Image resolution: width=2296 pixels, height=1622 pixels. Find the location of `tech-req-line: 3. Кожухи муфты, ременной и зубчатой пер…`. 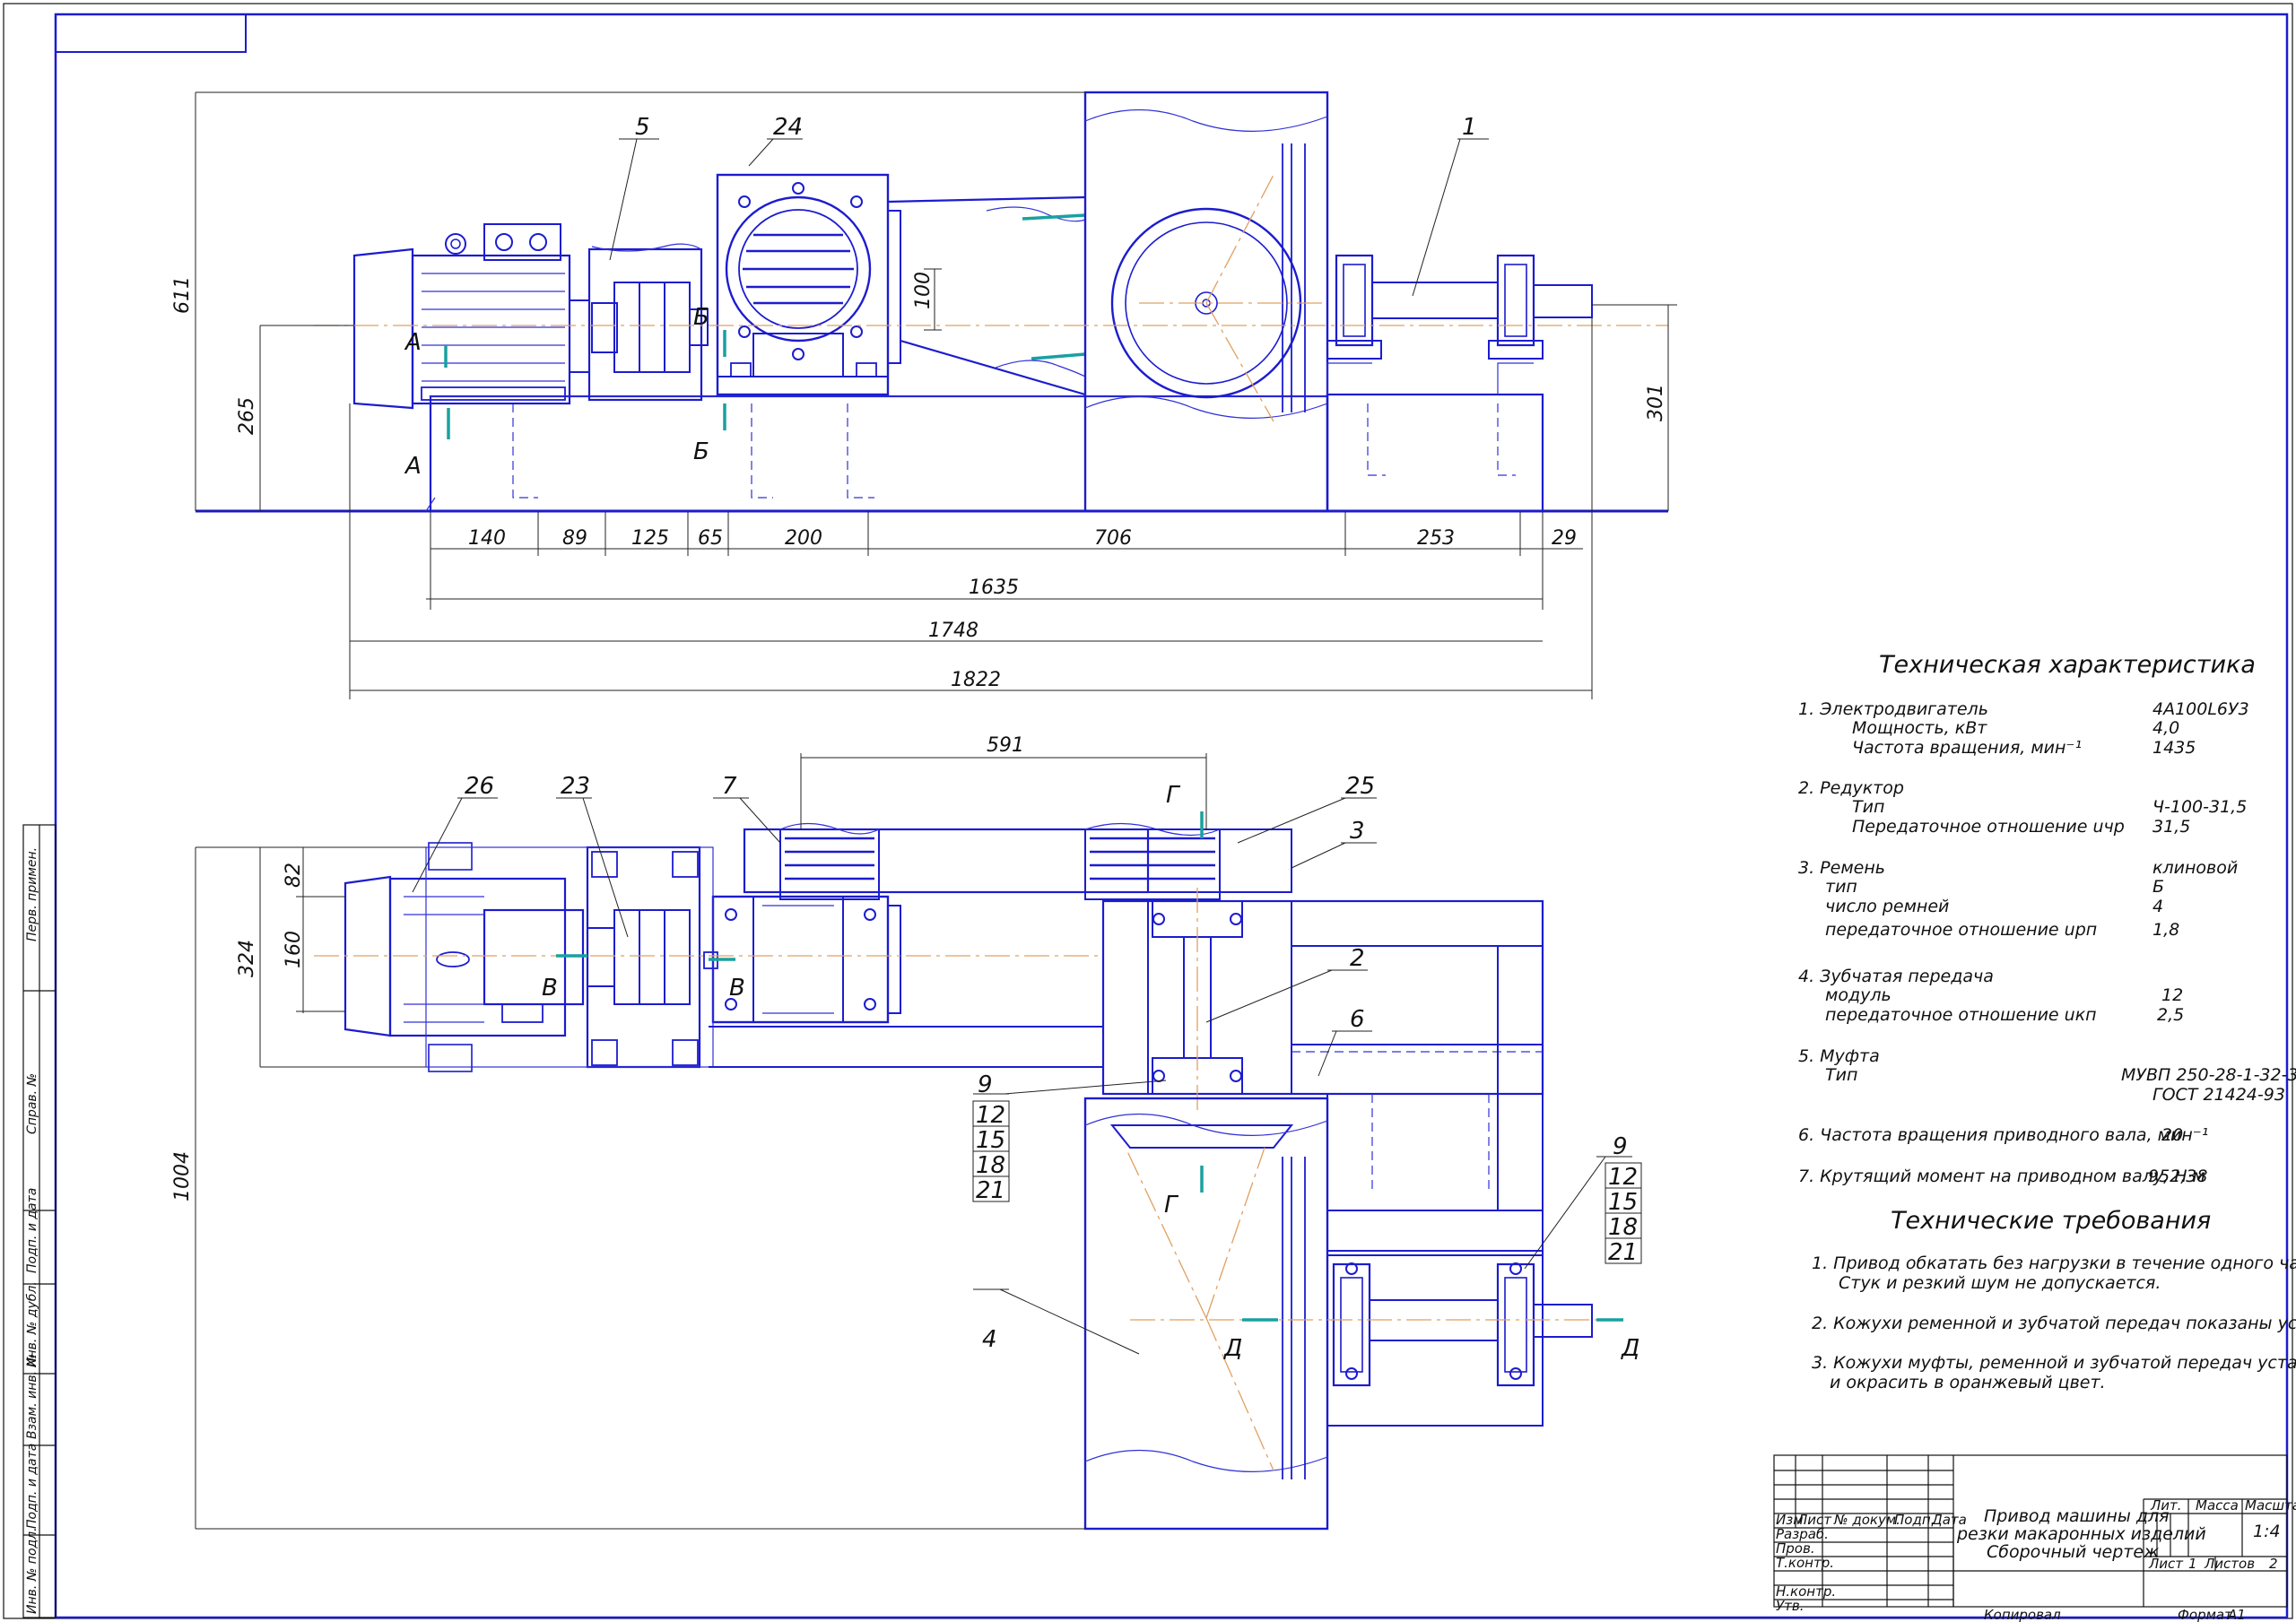

tech-req-line: 3. Кожухи муфты, ременной и зубчатой пер… is located at coordinates (2054, 1363).